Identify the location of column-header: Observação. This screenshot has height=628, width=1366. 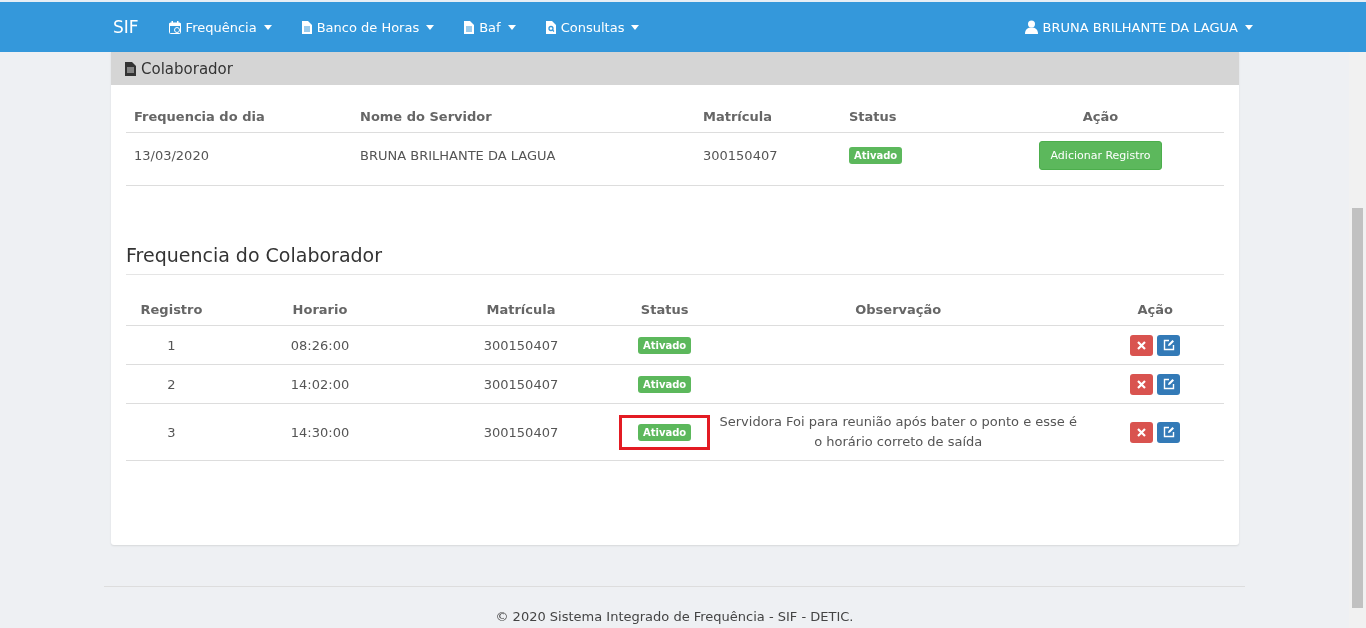
(898, 309).